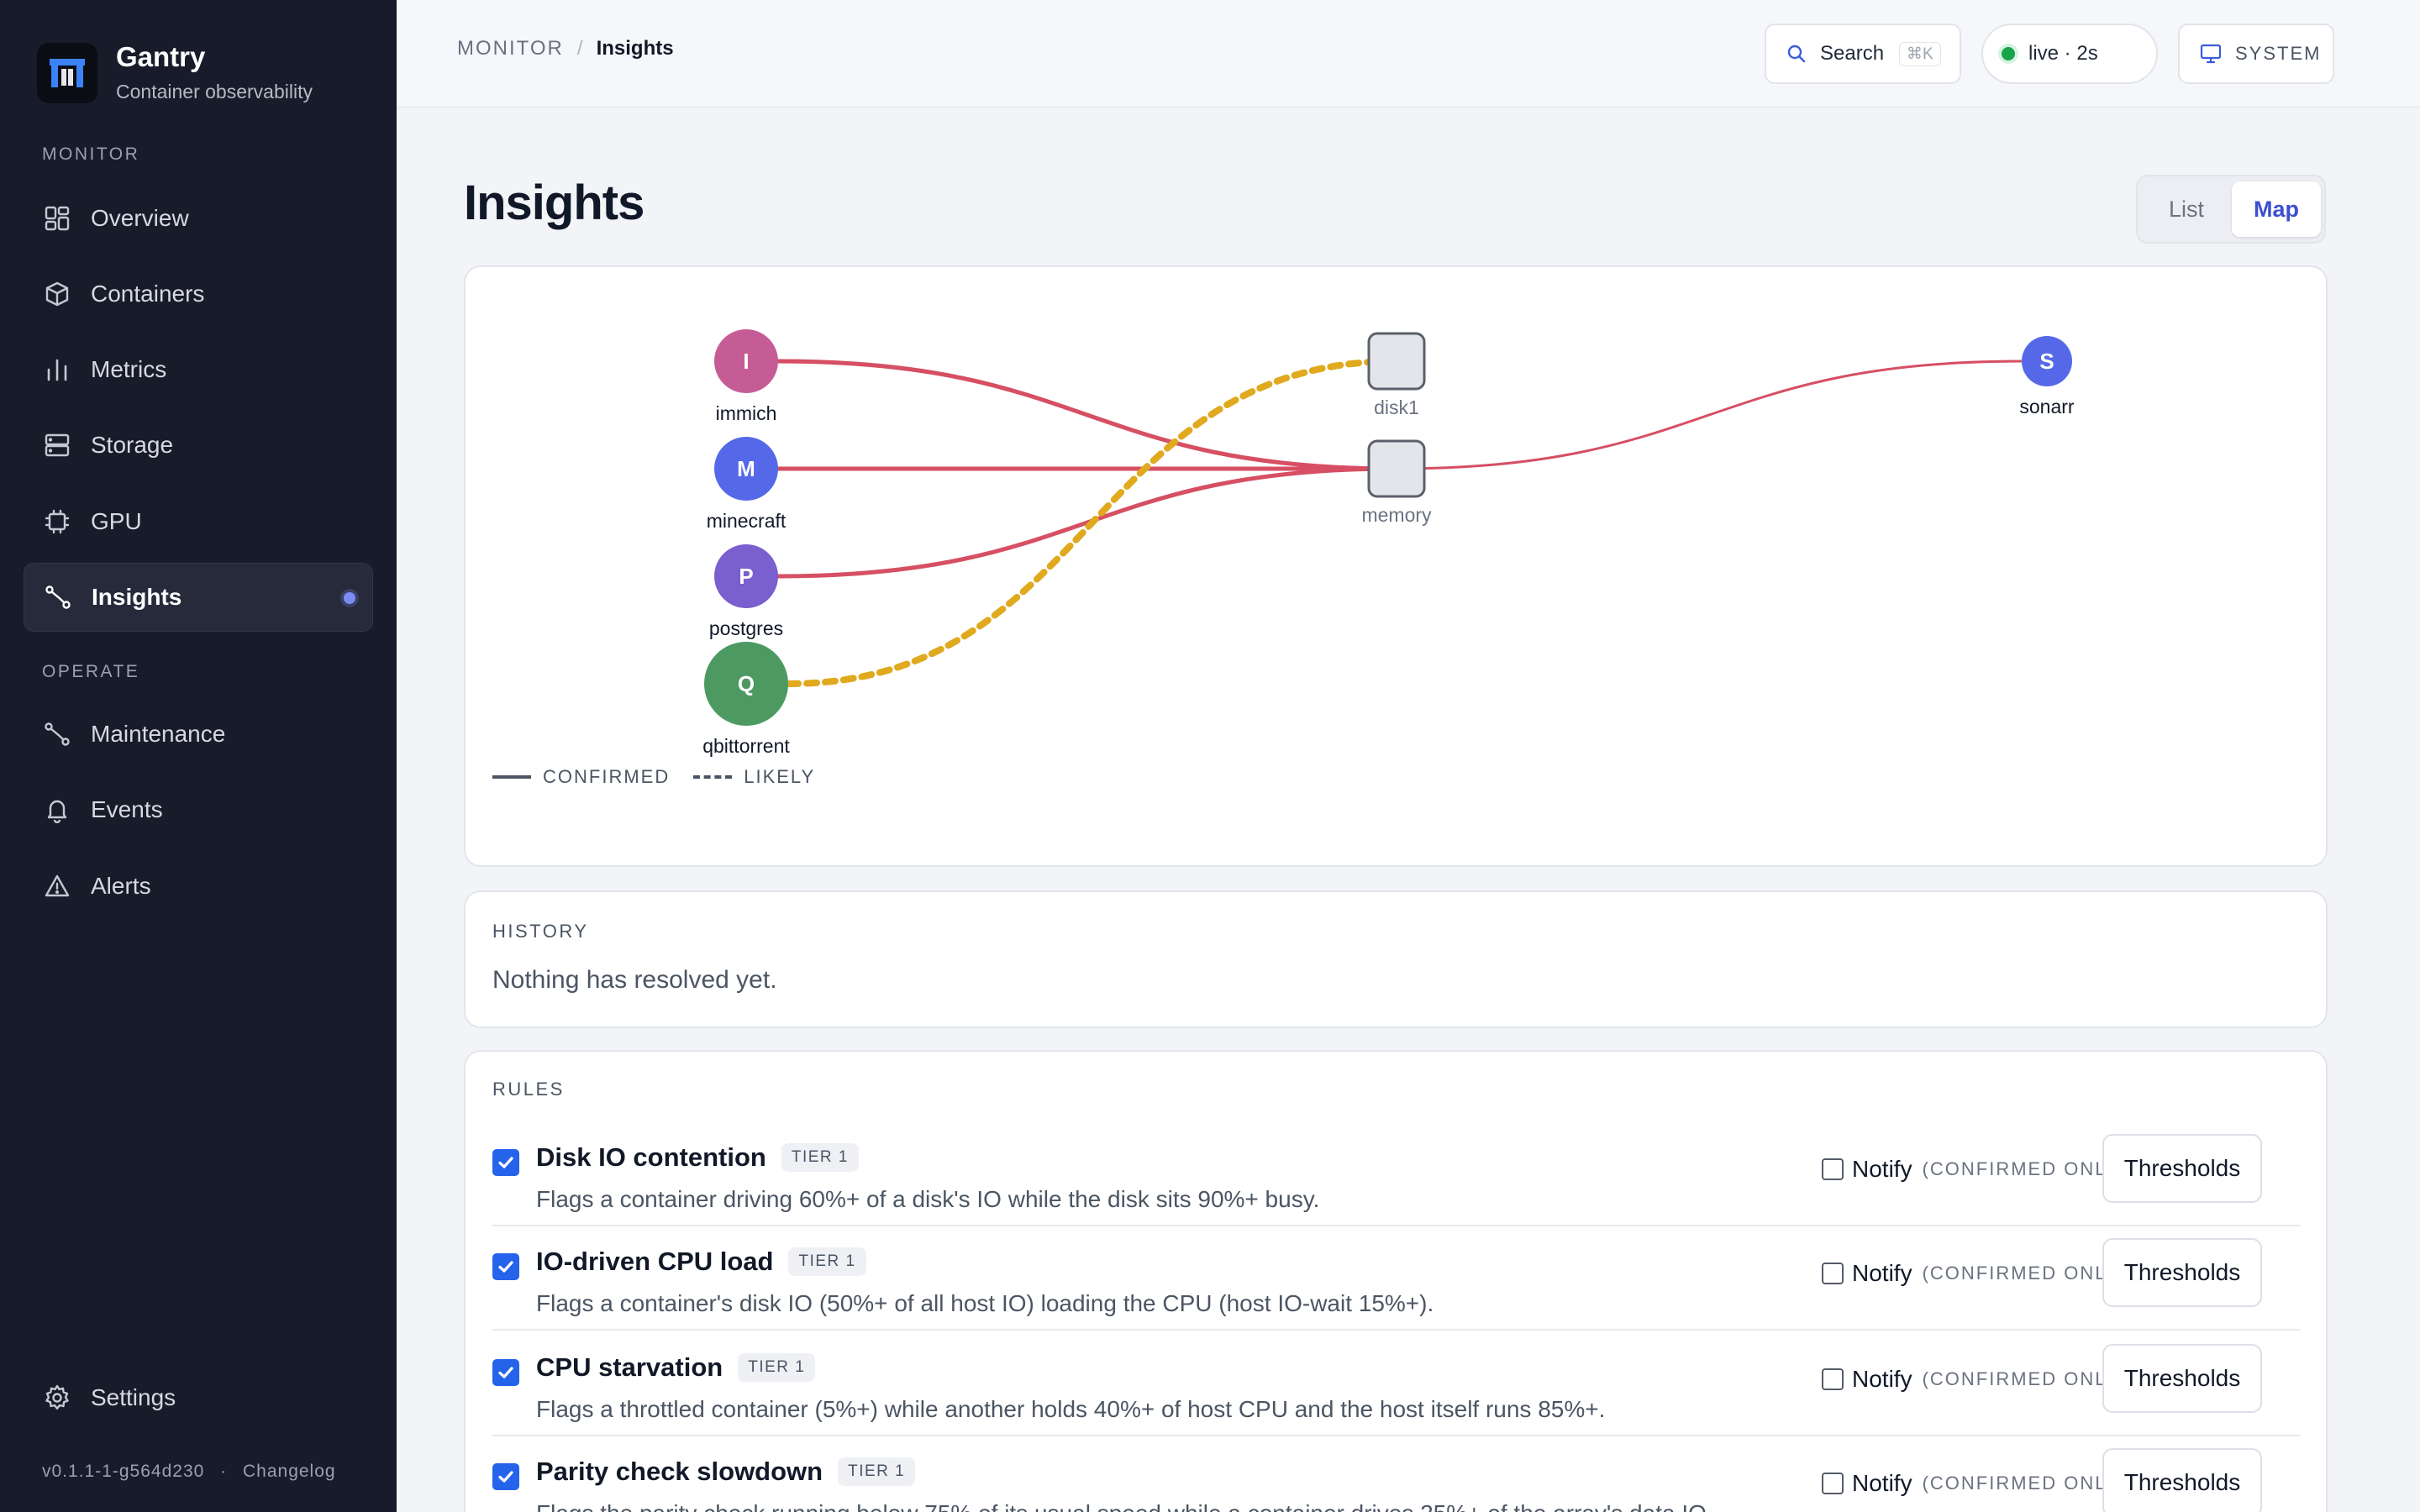 This screenshot has height=1512, width=2420. What do you see at coordinates (2211, 54) in the screenshot?
I see `monitor-icon` at bounding box center [2211, 54].